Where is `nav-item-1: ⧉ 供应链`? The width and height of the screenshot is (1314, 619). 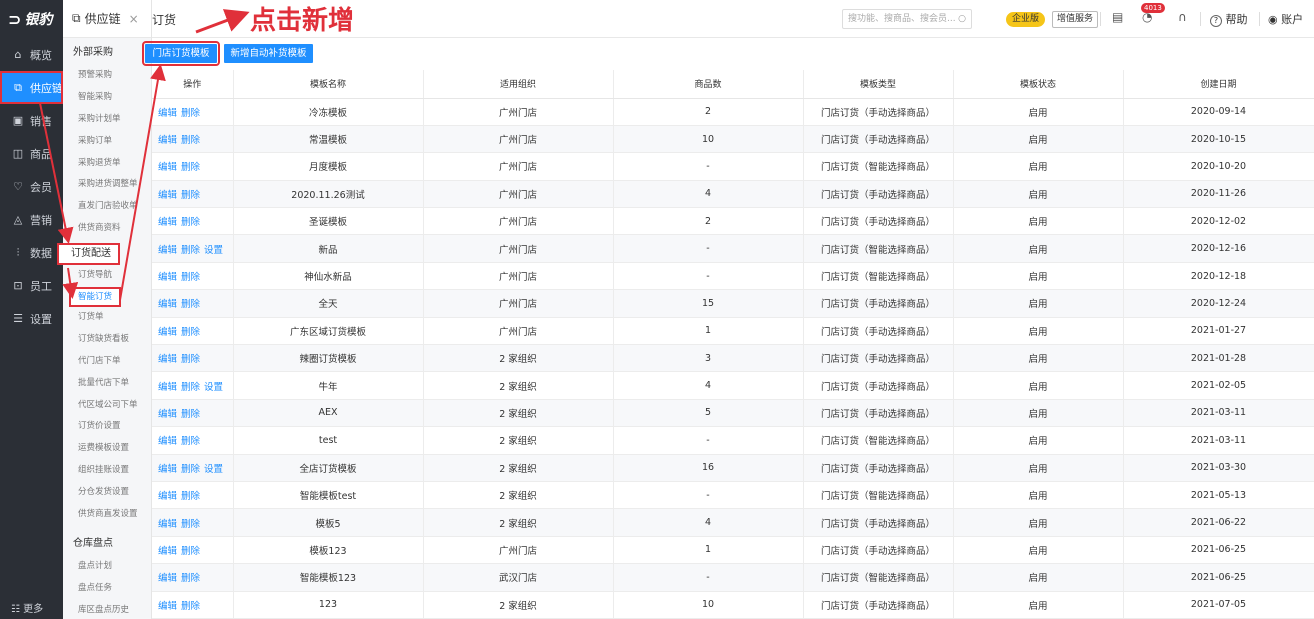
nav-item-1: ⧉ 供应链 is located at coordinates (31, 87).